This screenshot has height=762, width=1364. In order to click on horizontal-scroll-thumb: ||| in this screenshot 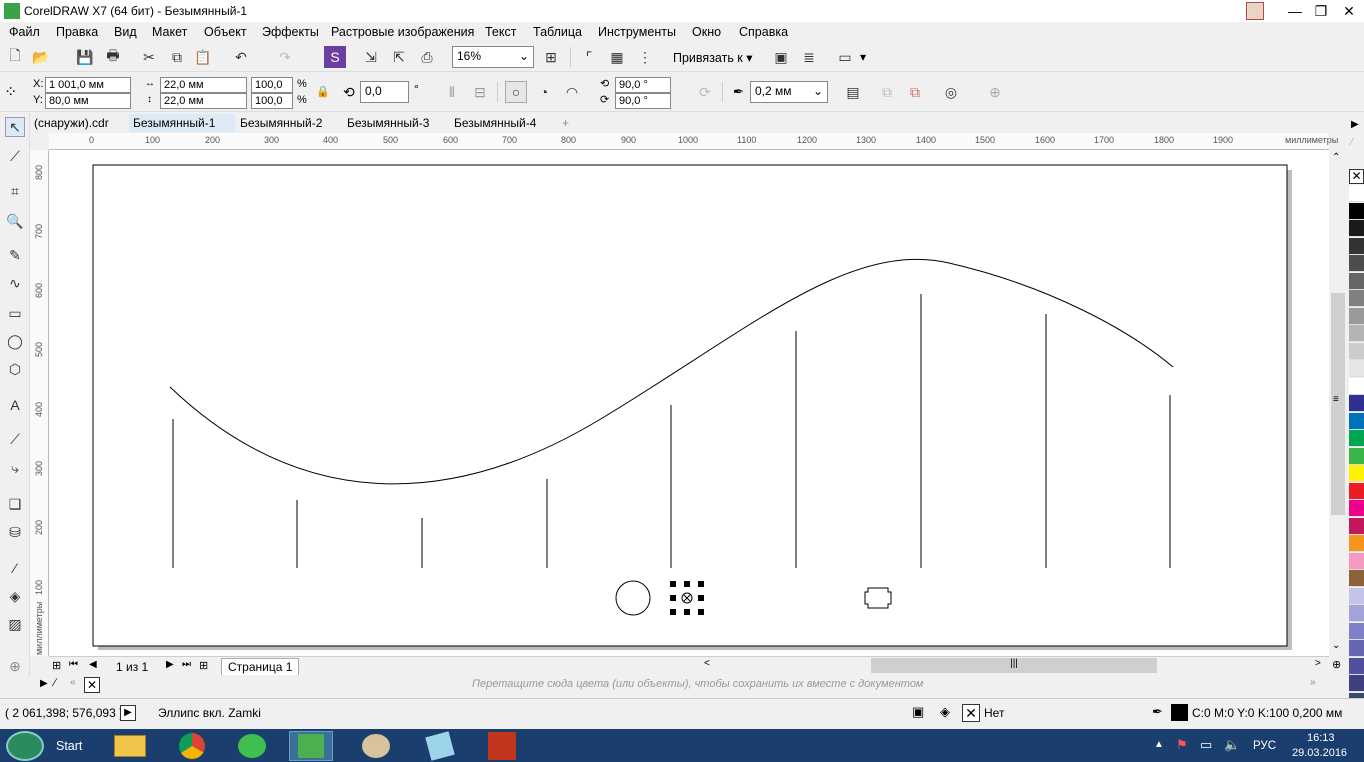, I will do `click(1014, 665)`.